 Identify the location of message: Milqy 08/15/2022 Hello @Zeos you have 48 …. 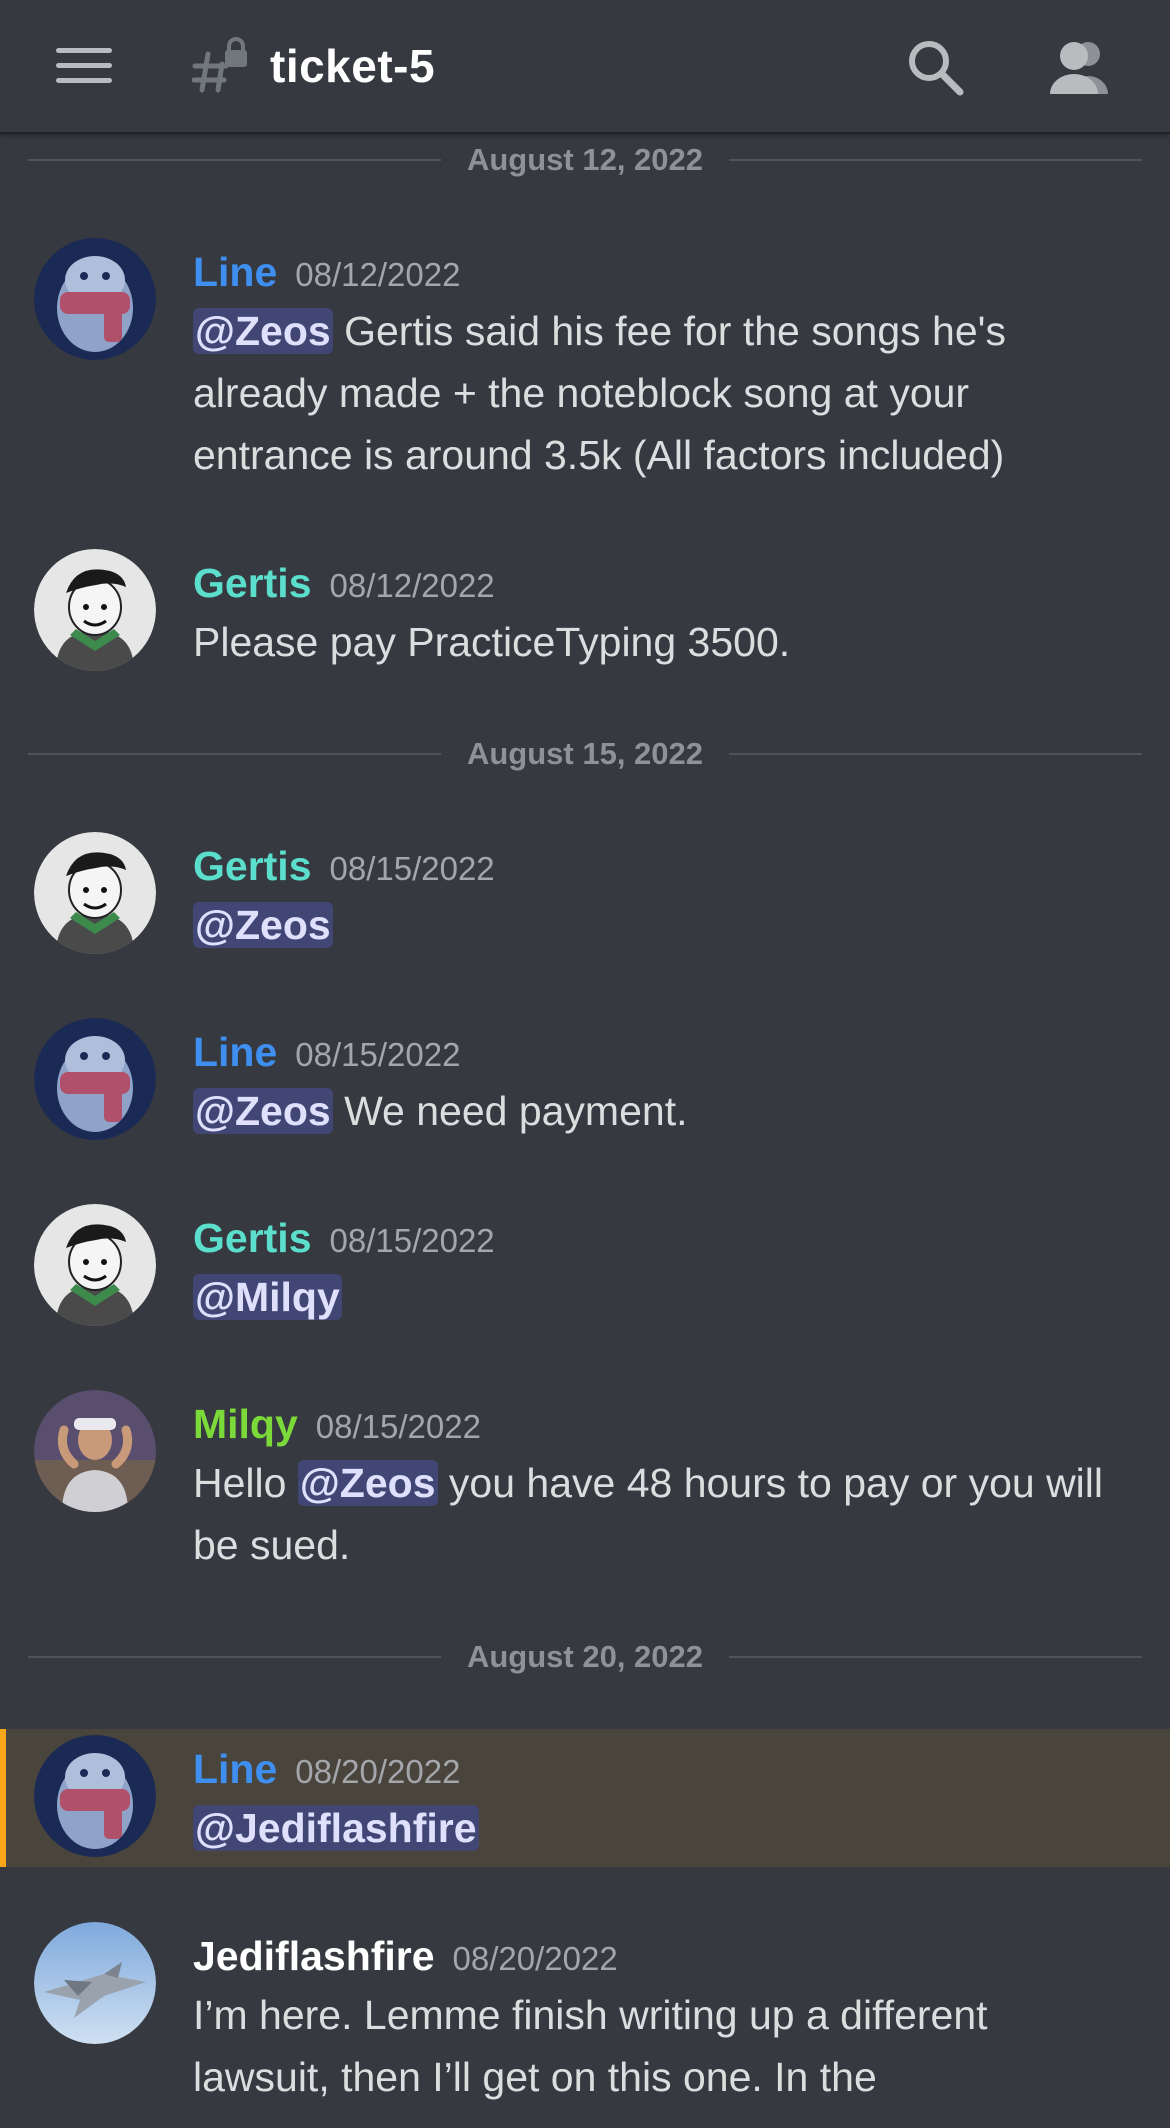
(585, 1485).